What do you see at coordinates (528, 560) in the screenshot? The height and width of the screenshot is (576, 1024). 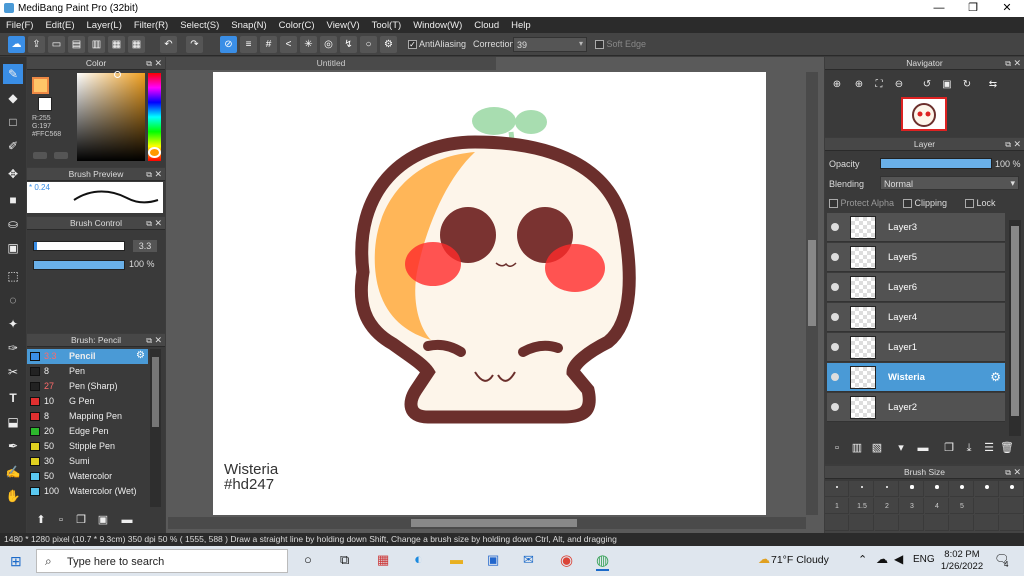 I see `mail-icon: ✉` at bounding box center [528, 560].